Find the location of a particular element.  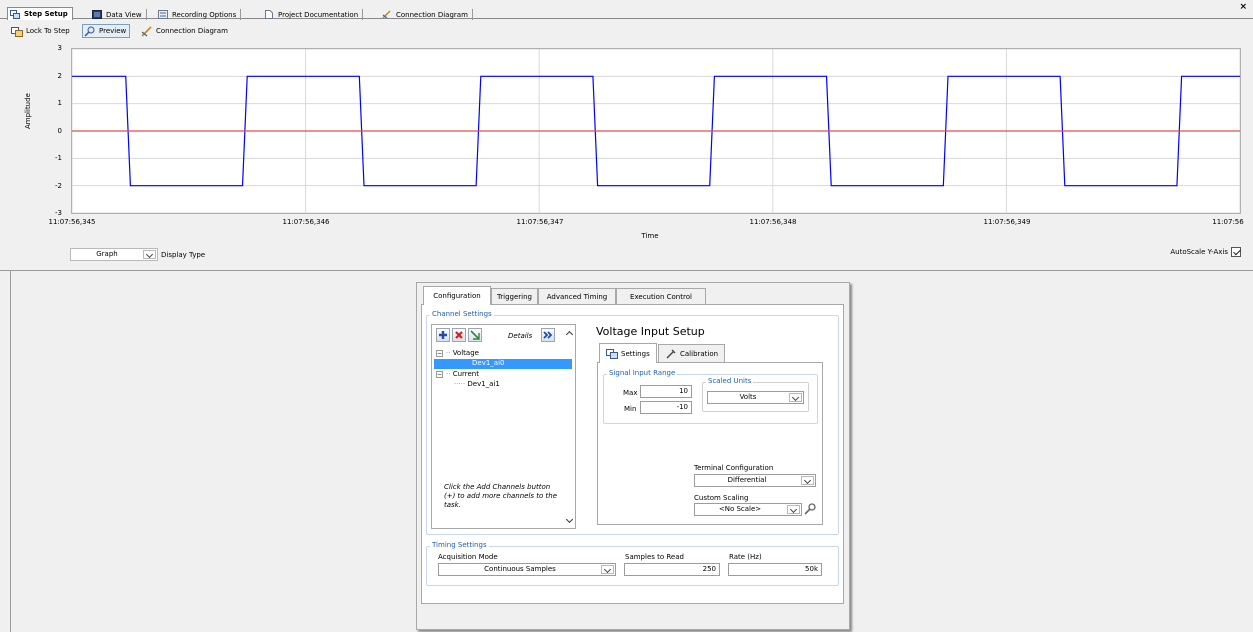

tab-project-documentation: Project Documentation is located at coordinates (313, 14).